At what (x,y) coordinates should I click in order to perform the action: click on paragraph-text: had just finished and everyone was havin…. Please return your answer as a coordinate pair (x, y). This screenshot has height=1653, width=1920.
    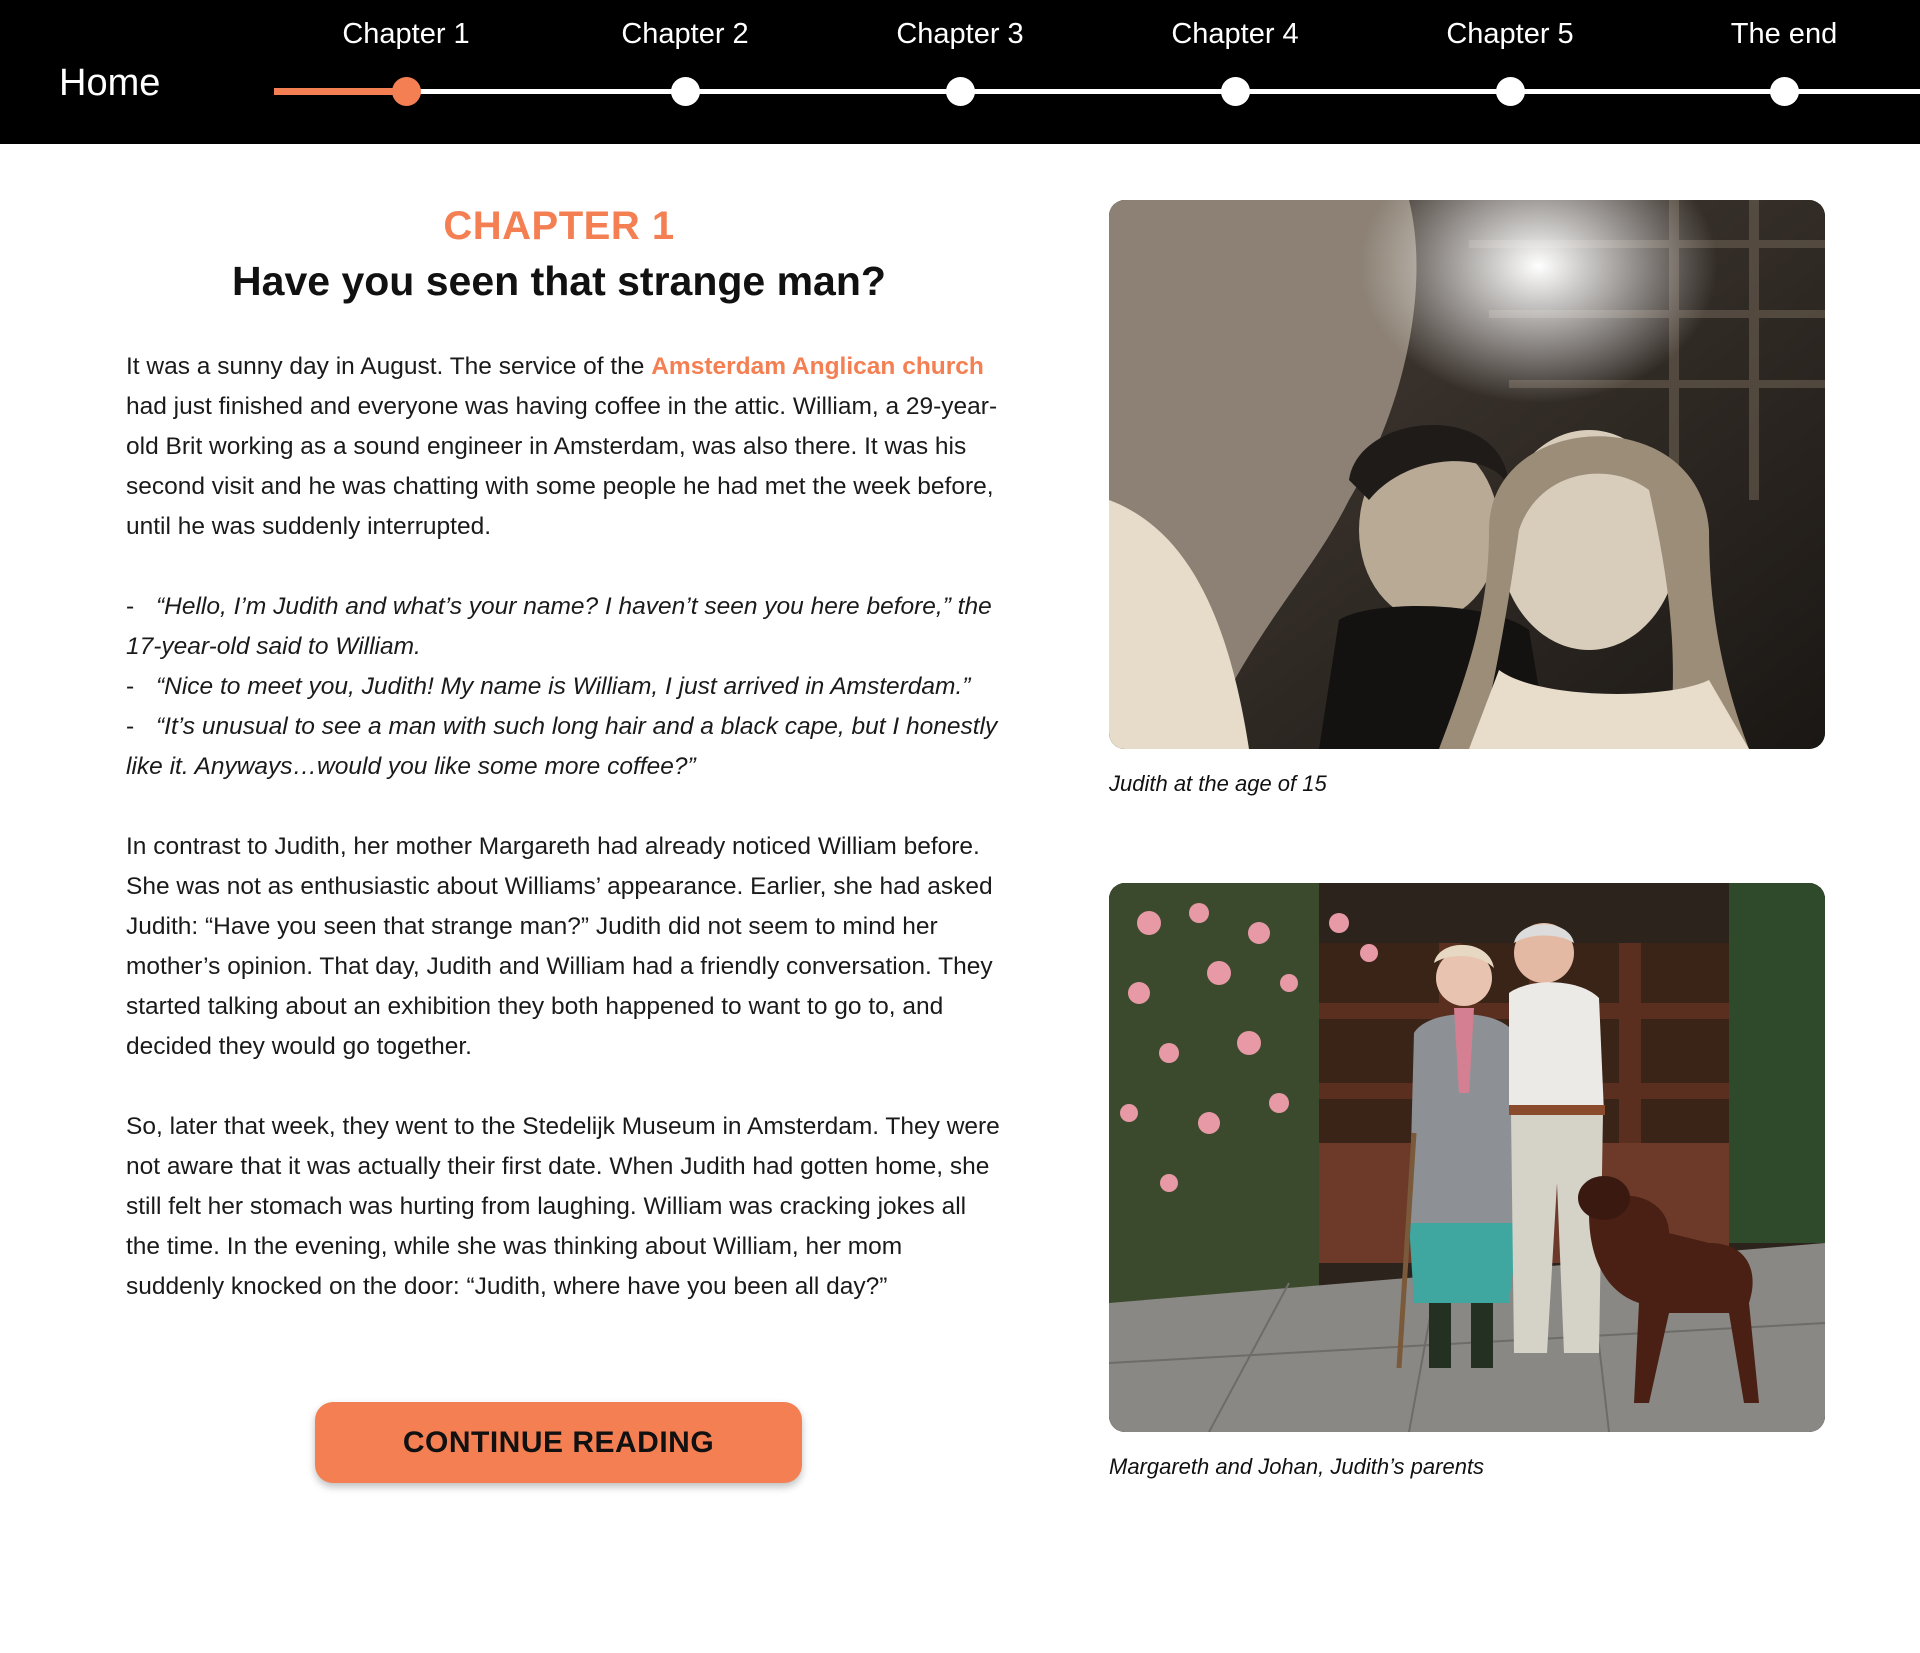
    Looking at the image, I should click on (562, 466).